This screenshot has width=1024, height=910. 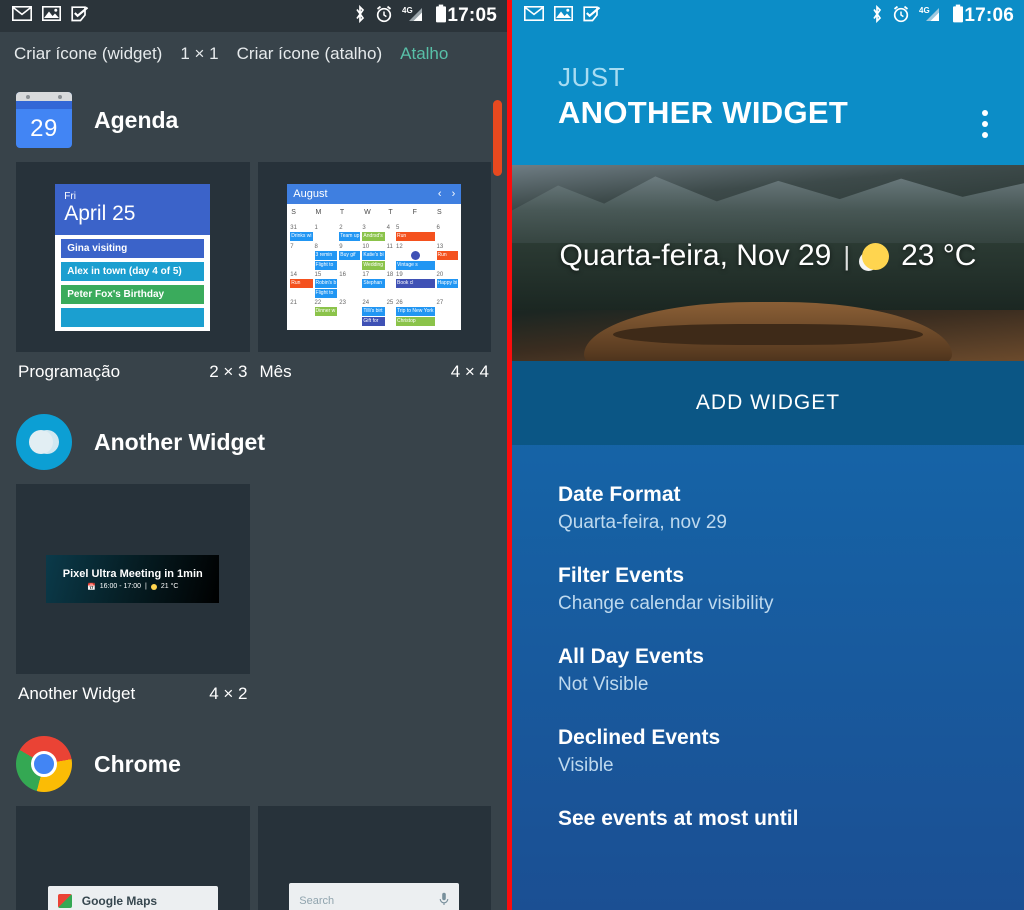 I want to click on app-group-header-chrome: Chrome, so click(x=253, y=763).